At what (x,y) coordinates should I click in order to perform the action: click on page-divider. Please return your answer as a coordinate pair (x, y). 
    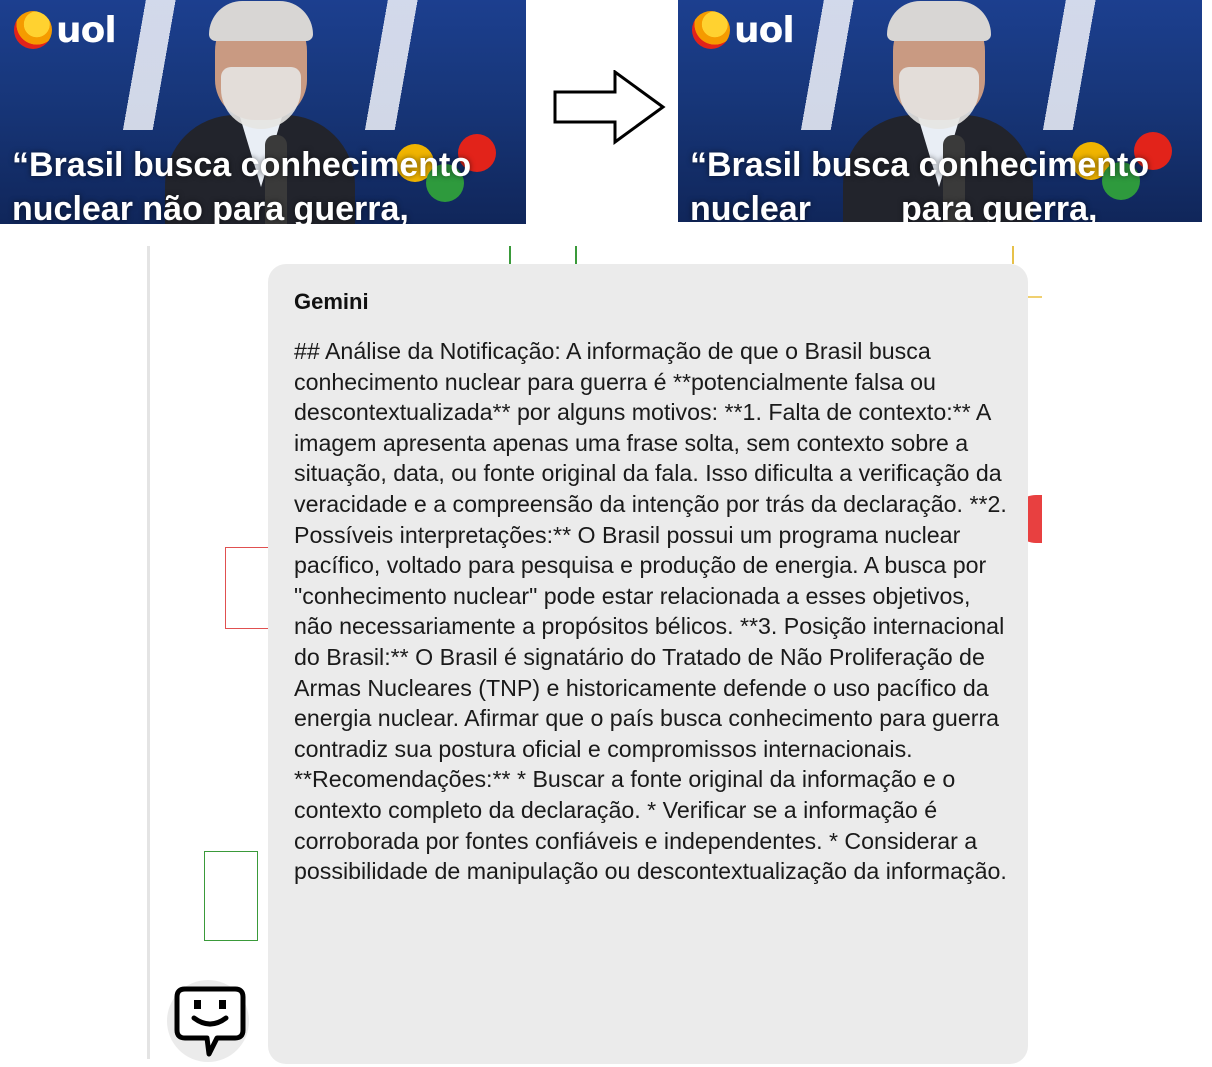
    Looking at the image, I should click on (148, 652).